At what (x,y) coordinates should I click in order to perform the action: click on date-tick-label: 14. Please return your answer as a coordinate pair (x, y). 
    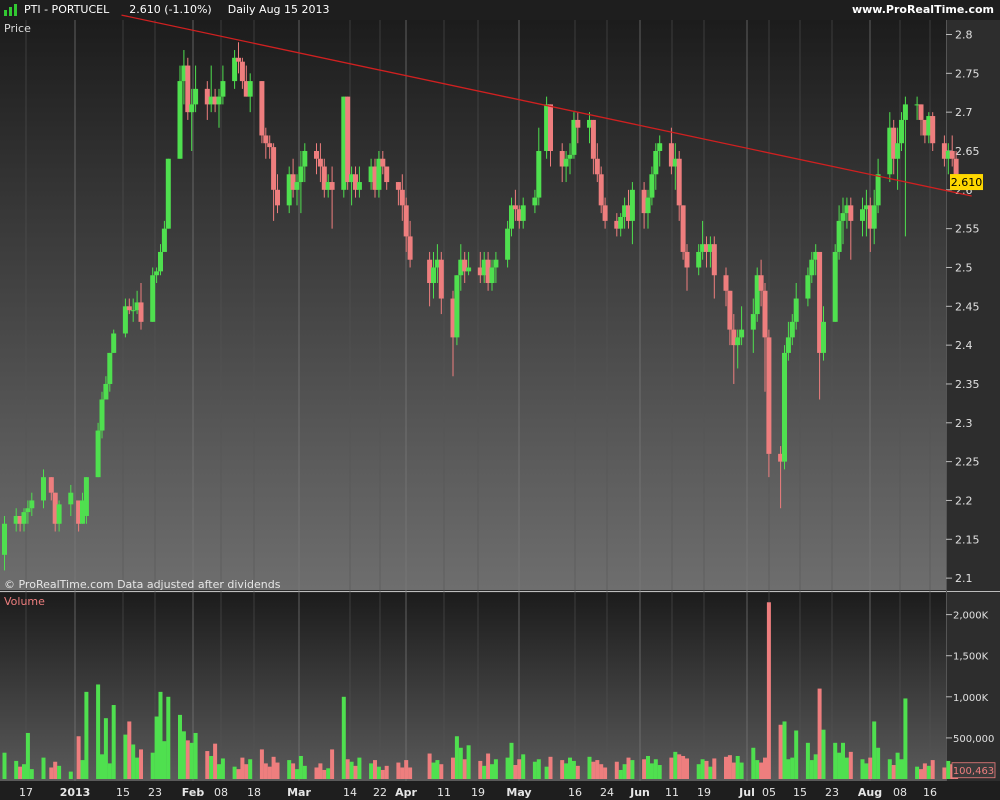
    Looking at the image, I should click on (350, 792).